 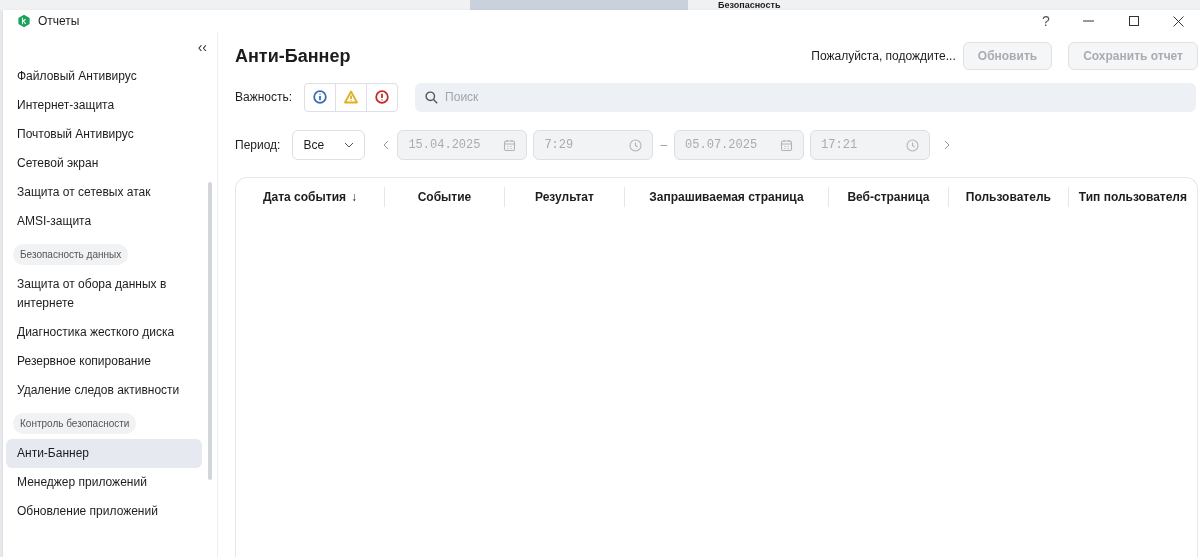 I want to click on chevron-left-icon, so click(x=386, y=145).